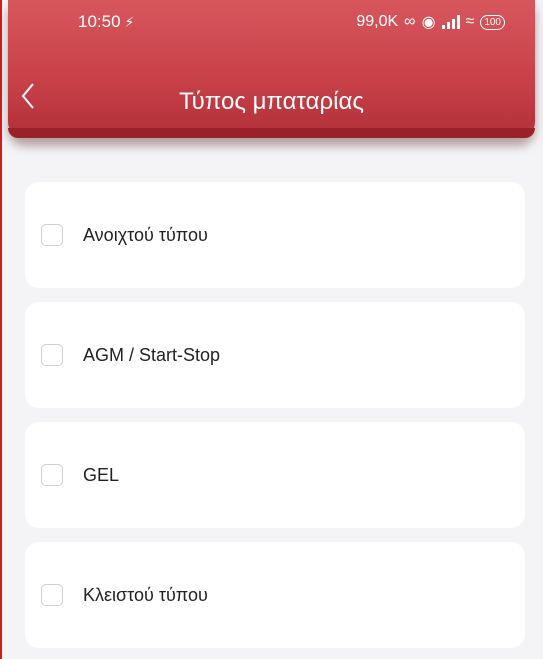  What do you see at coordinates (52, 235) in the screenshot?
I see `checkbox-open-type` at bounding box center [52, 235].